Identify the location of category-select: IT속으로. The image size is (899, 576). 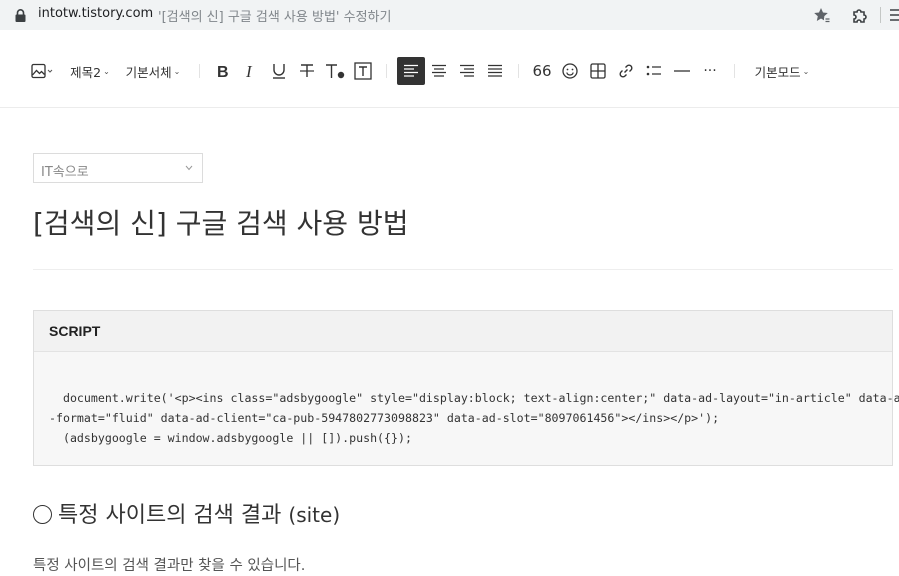
(118, 168).